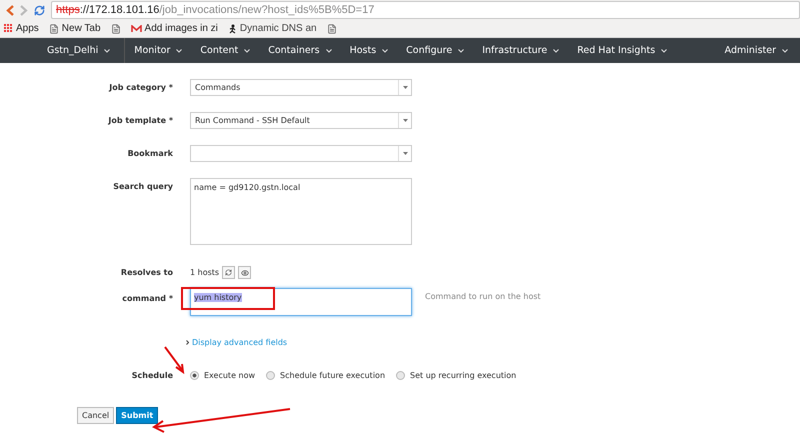 The image size is (800, 445). Describe the element at coordinates (81, 28) in the screenshot. I see `bookmark-link: New Tab` at that location.